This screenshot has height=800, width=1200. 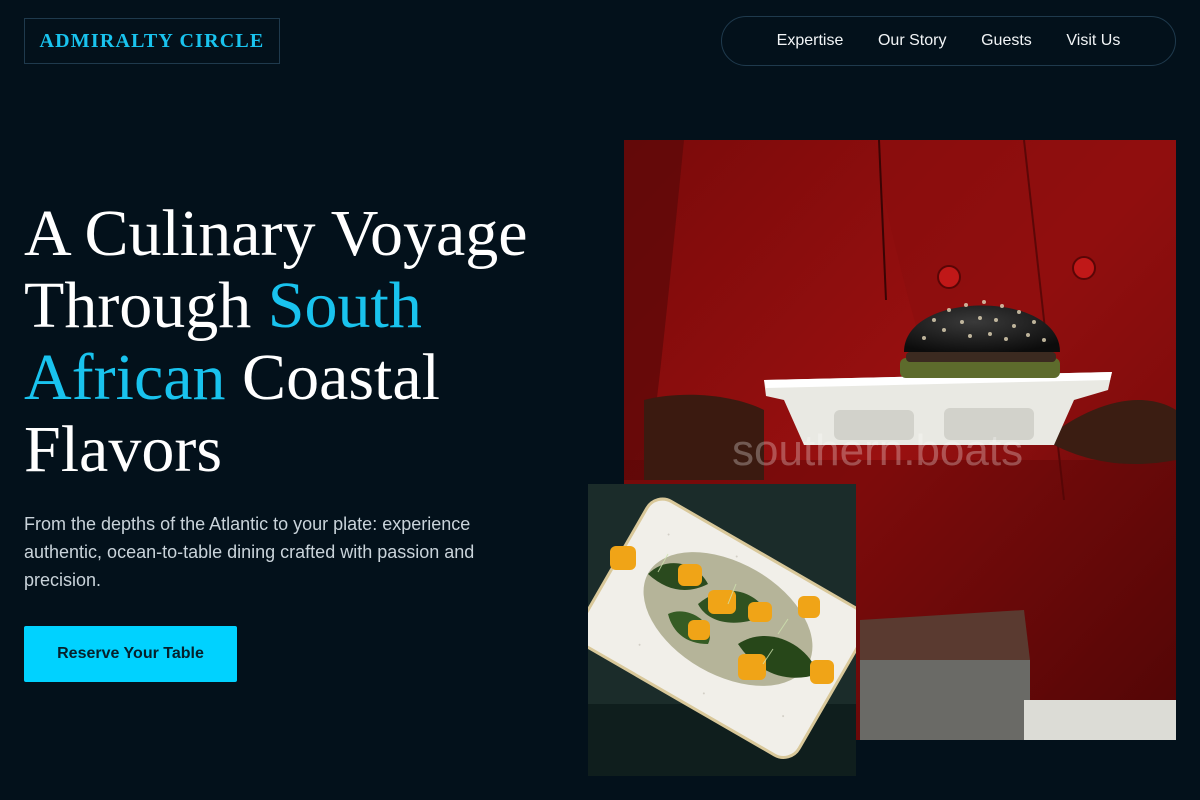 I want to click on nav-link-visit-us: Visit Us, so click(x=1093, y=41).